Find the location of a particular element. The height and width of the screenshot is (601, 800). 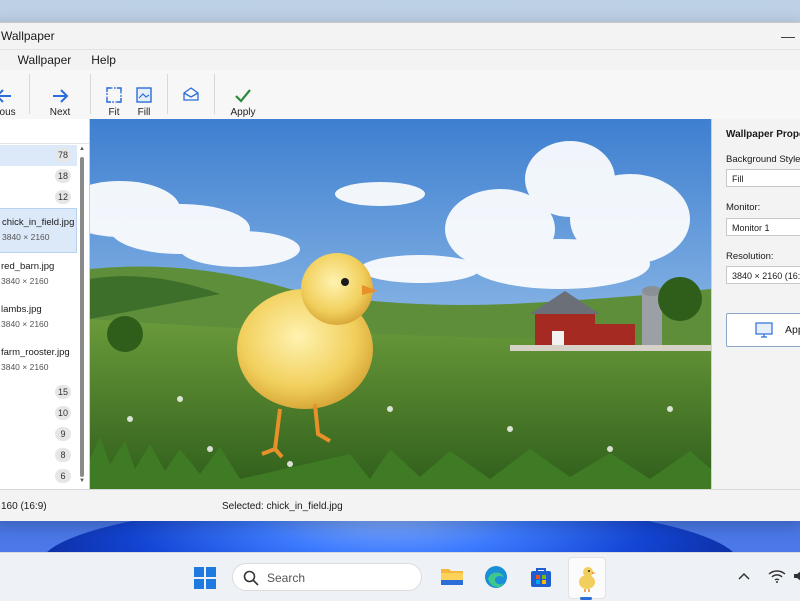

file-name: chick_in_field.jpg is located at coordinates (38, 222).